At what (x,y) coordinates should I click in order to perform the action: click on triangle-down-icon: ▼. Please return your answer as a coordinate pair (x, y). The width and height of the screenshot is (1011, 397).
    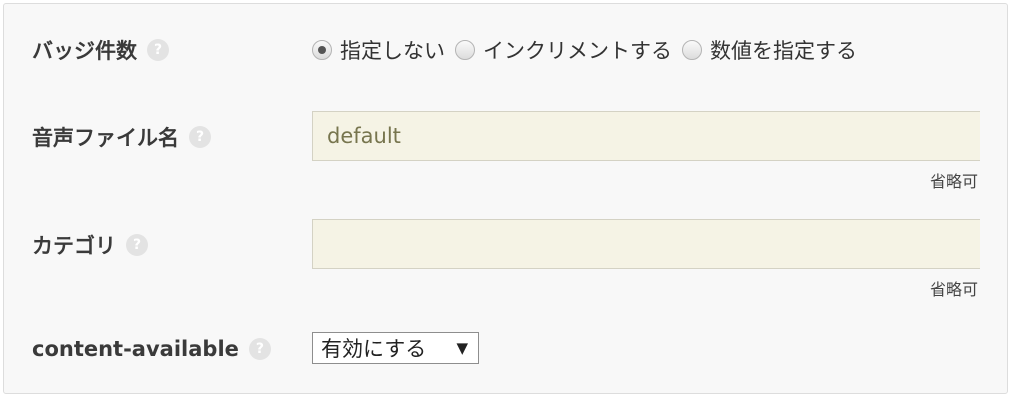
    Looking at the image, I should click on (462, 348).